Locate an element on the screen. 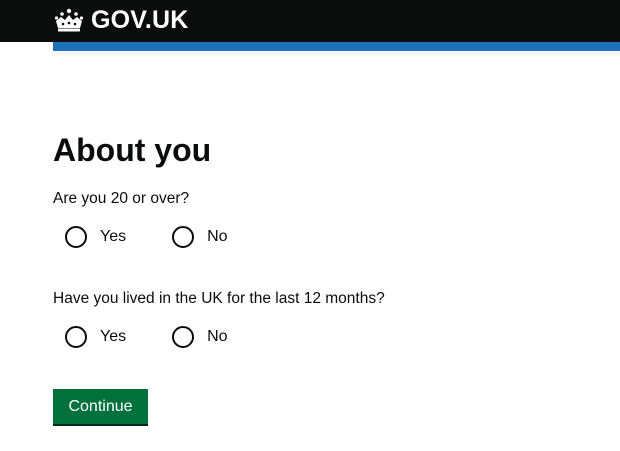 The width and height of the screenshot is (620, 451). radio-age-yes: Yes is located at coordinates (95, 237).